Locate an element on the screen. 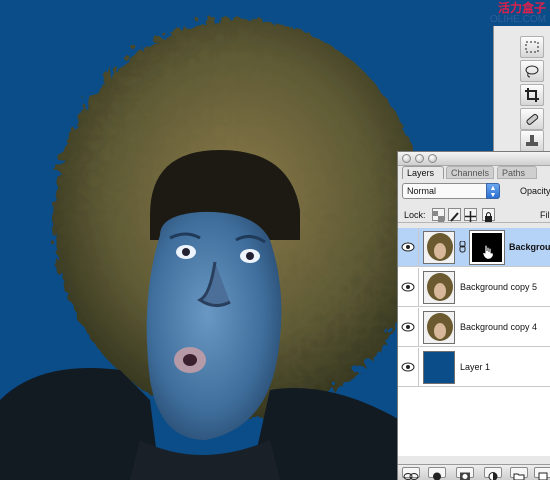 The width and height of the screenshot is (550, 480). move-icon is located at coordinates (470, 216).